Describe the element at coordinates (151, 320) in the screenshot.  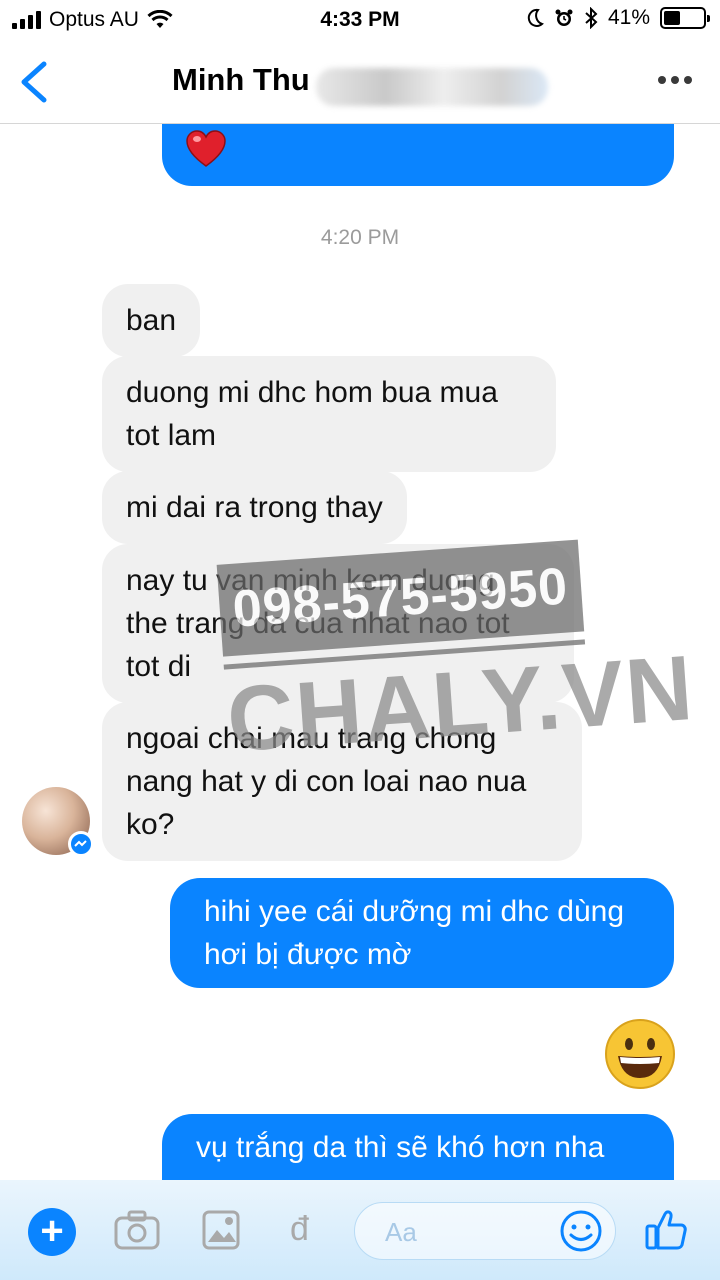
I see `incoming-message: ban` at that location.